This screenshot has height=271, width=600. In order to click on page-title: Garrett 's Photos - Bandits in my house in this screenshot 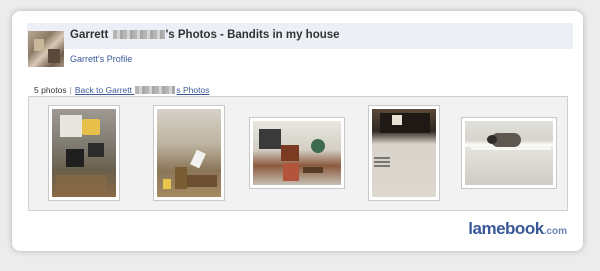, I will do `click(205, 35)`.